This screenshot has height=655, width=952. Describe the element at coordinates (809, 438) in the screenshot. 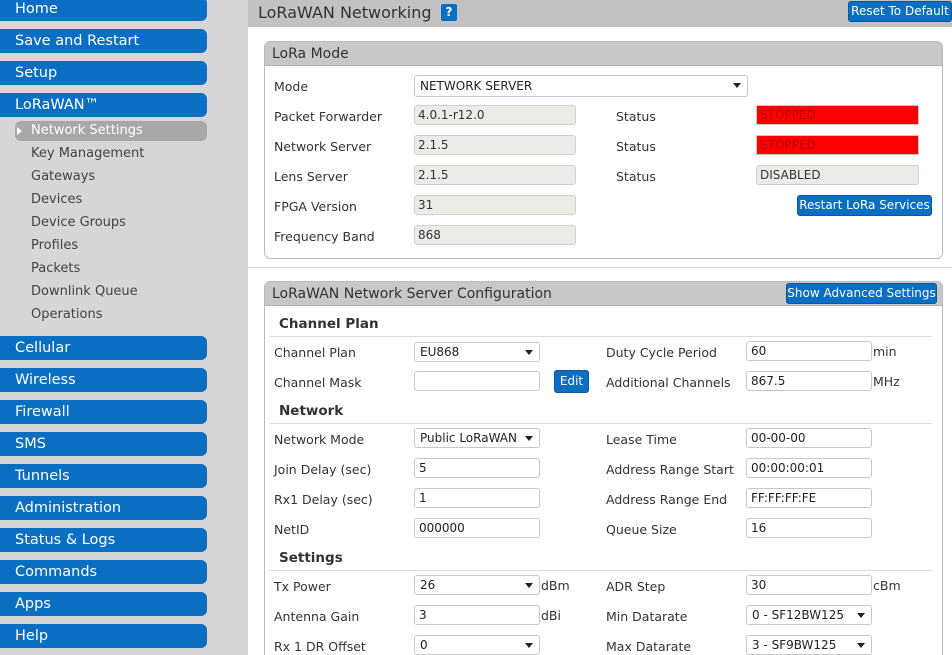

I see `lease-time-input: 00-00-00` at that location.